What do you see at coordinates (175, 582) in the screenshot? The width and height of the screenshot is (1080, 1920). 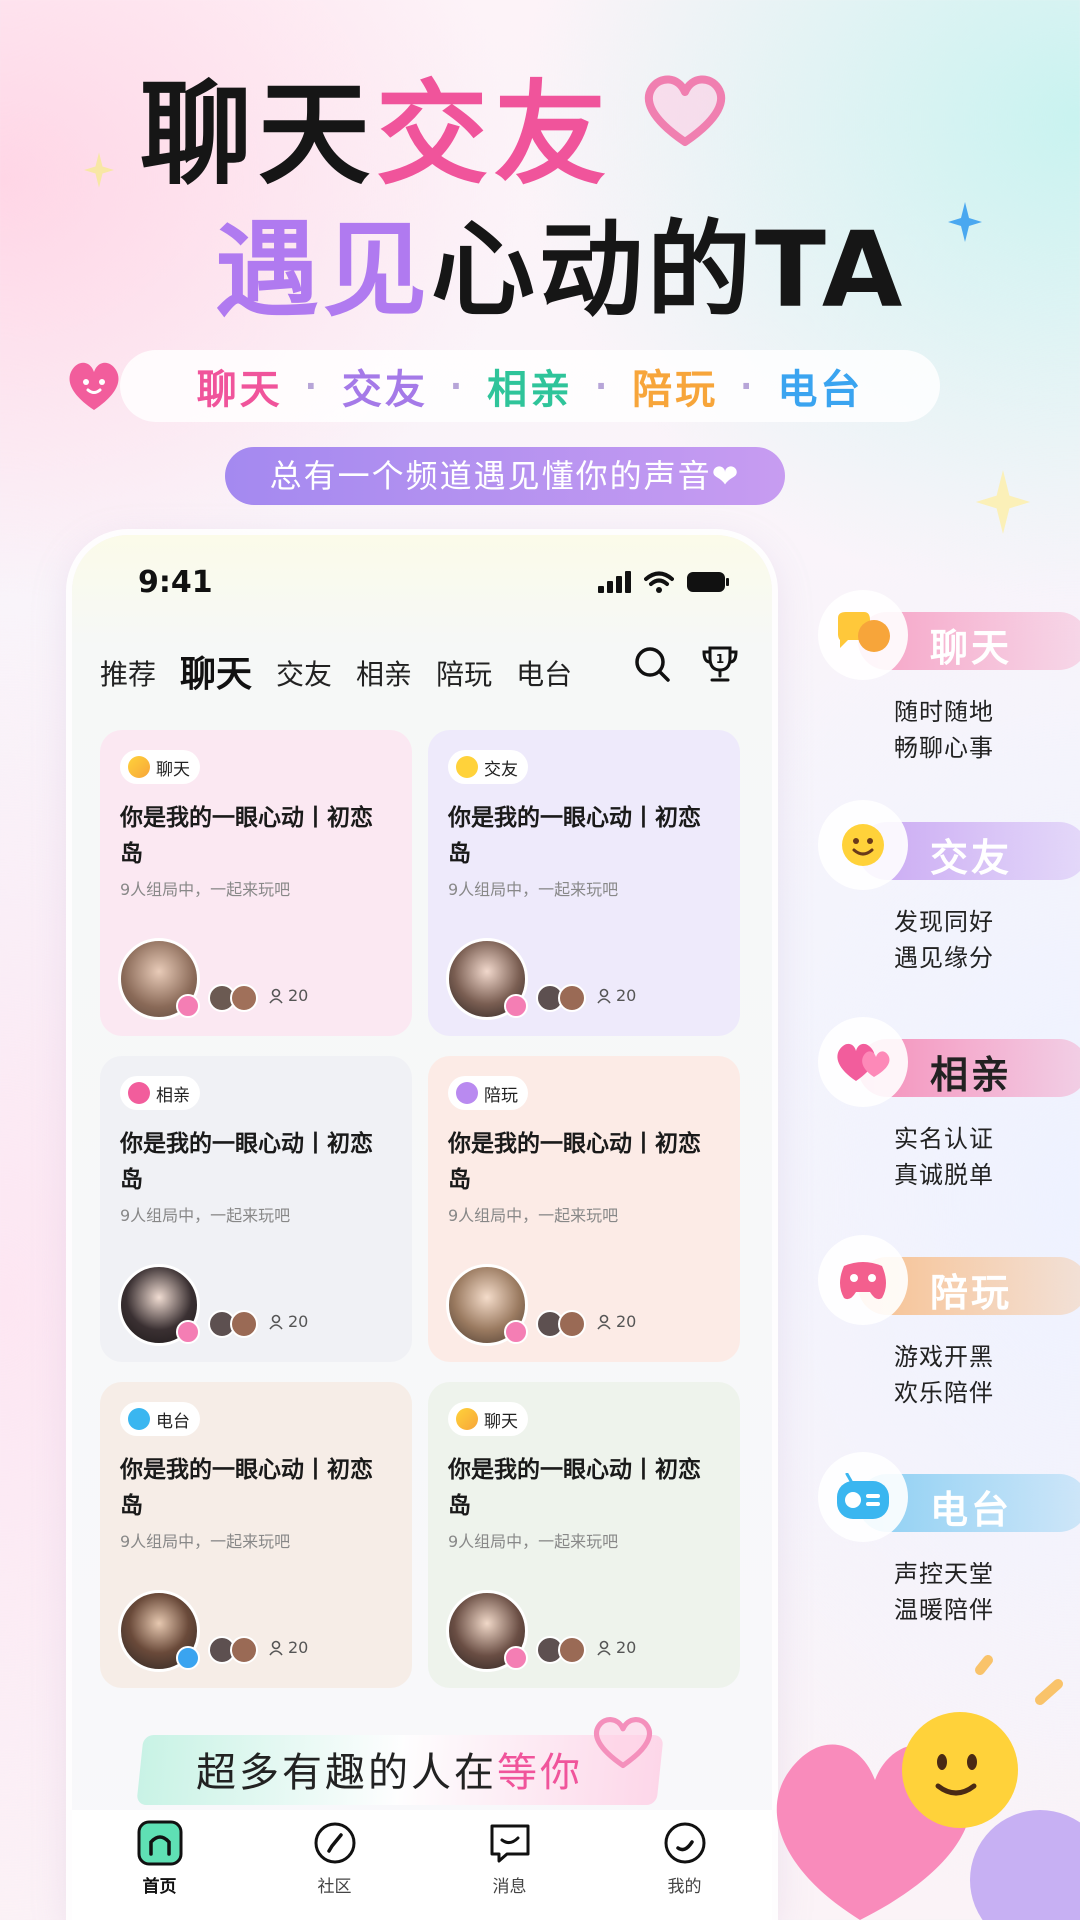 I see `status-time: 9:41` at bounding box center [175, 582].